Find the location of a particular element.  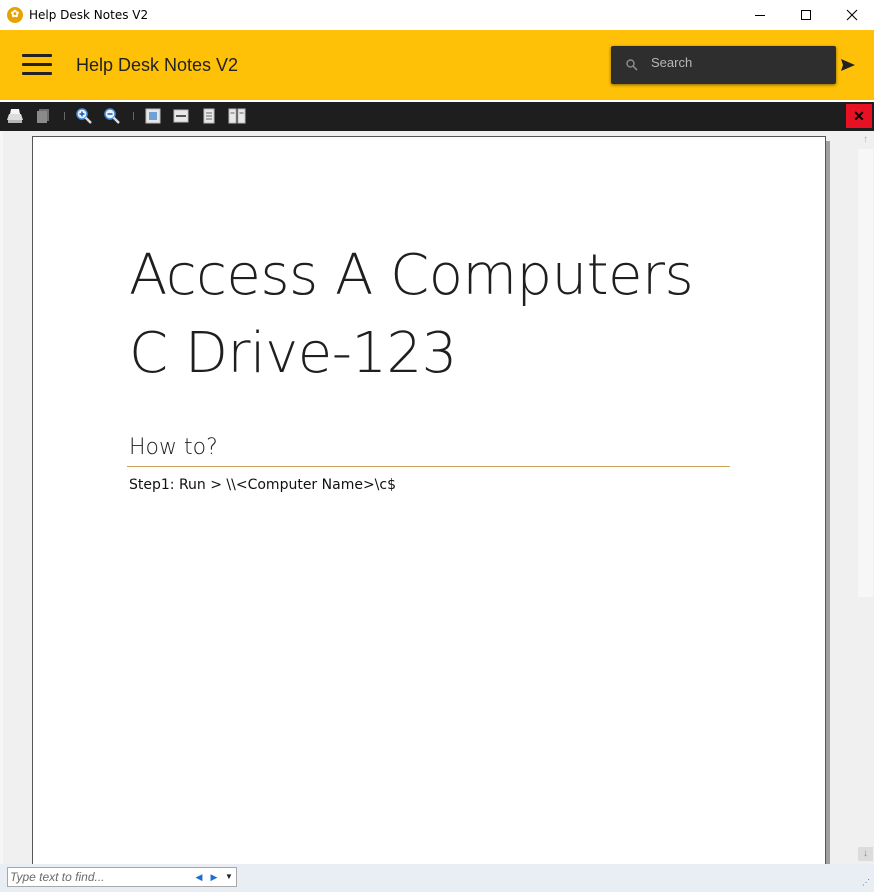

scroll-down-icon: ↓ is located at coordinates (865, 854).